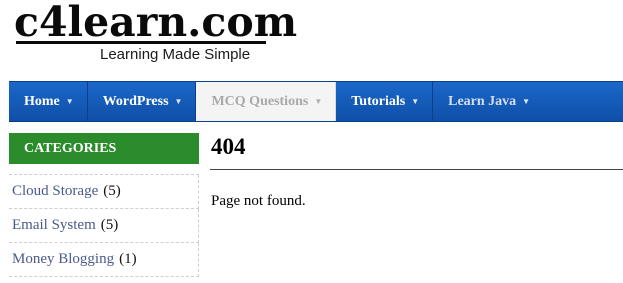  What do you see at coordinates (155, 23) in the screenshot?
I see `logo-title: c4learn.com` at bounding box center [155, 23].